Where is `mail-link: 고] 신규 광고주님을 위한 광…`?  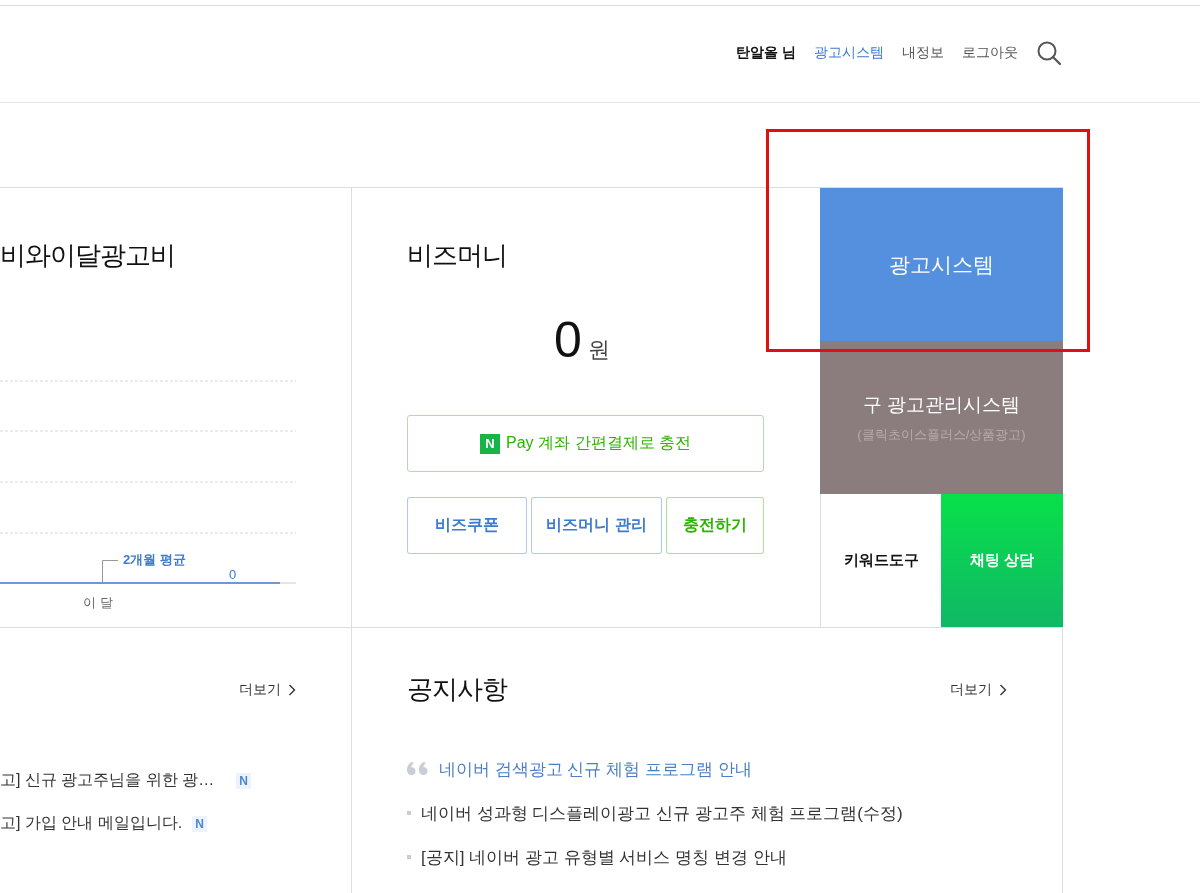
mail-link: 고] 신규 광고주님을 위한 광… is located at coordinates (107, 780).